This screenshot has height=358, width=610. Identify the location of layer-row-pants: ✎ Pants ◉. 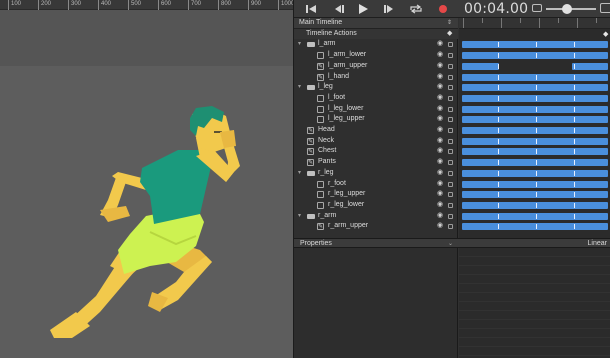
(376, 162).